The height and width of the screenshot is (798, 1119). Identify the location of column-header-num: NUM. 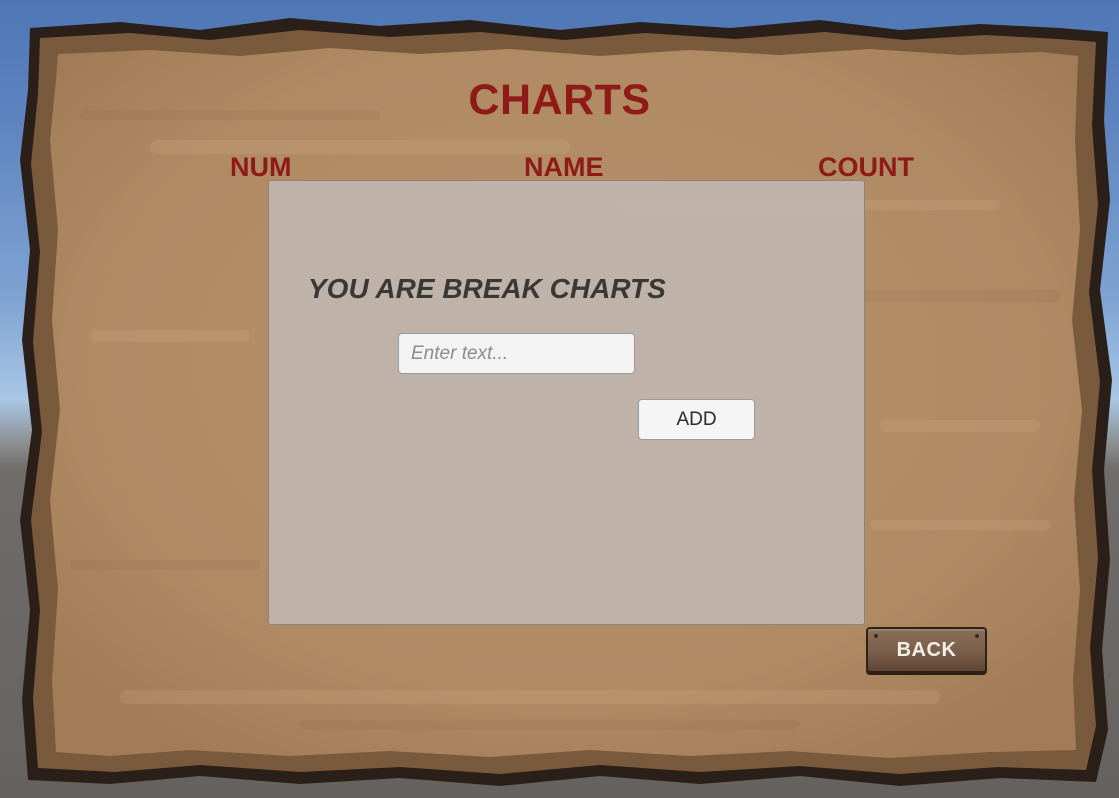
(261, 167).